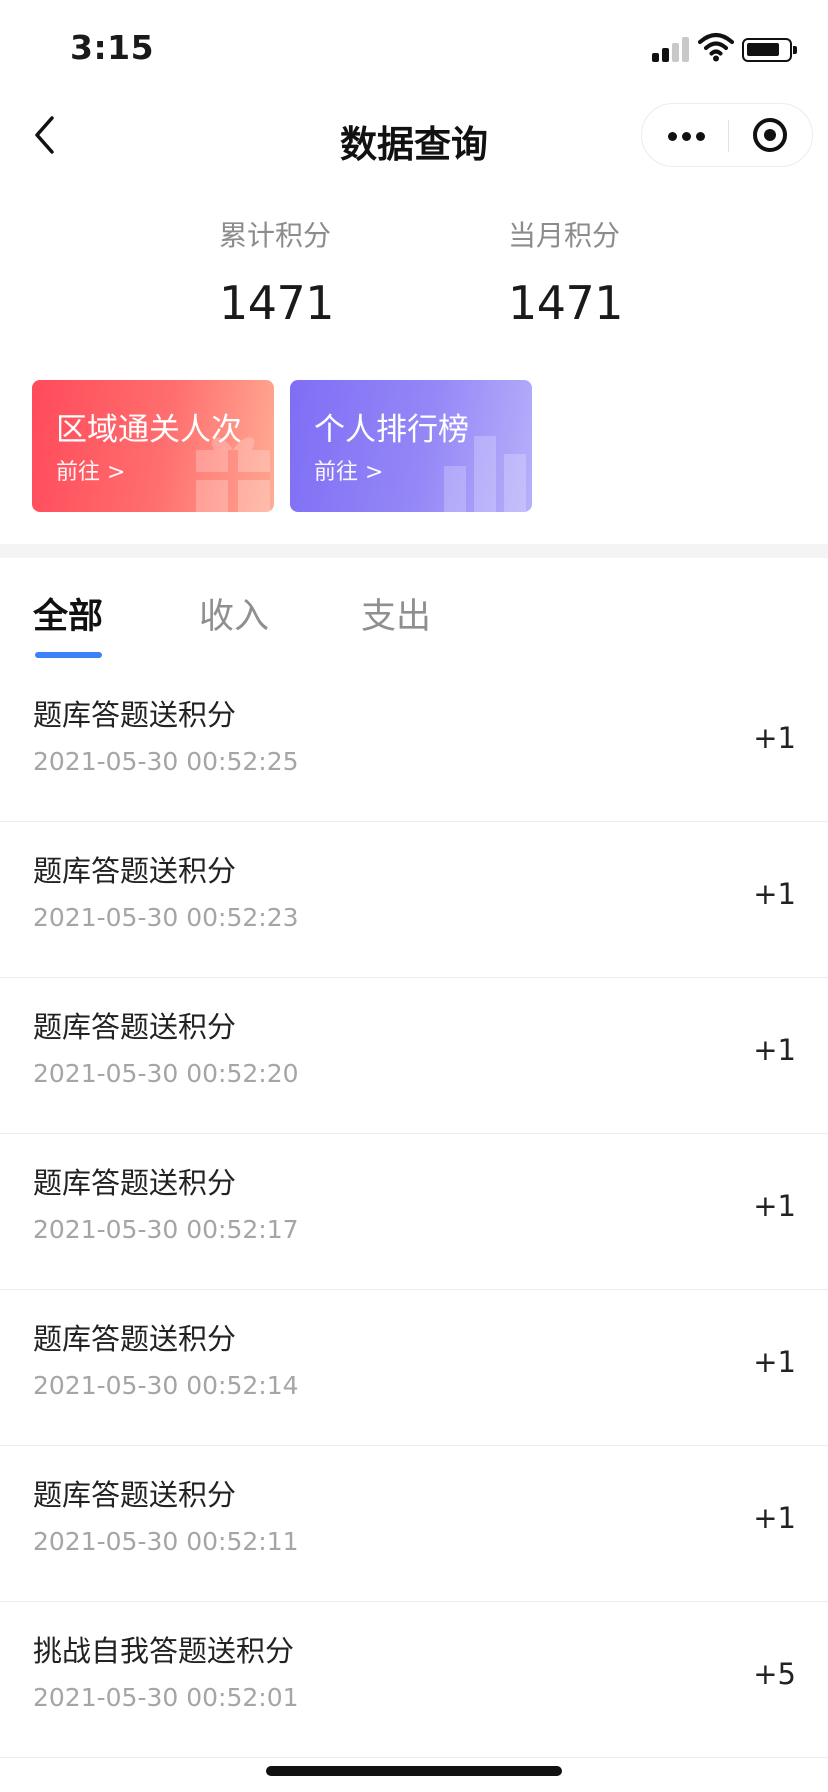  What do you see at coordinates (112, 47) in the screenshot?
I see `status-time: 3:15` at bounding box center [112, 47].